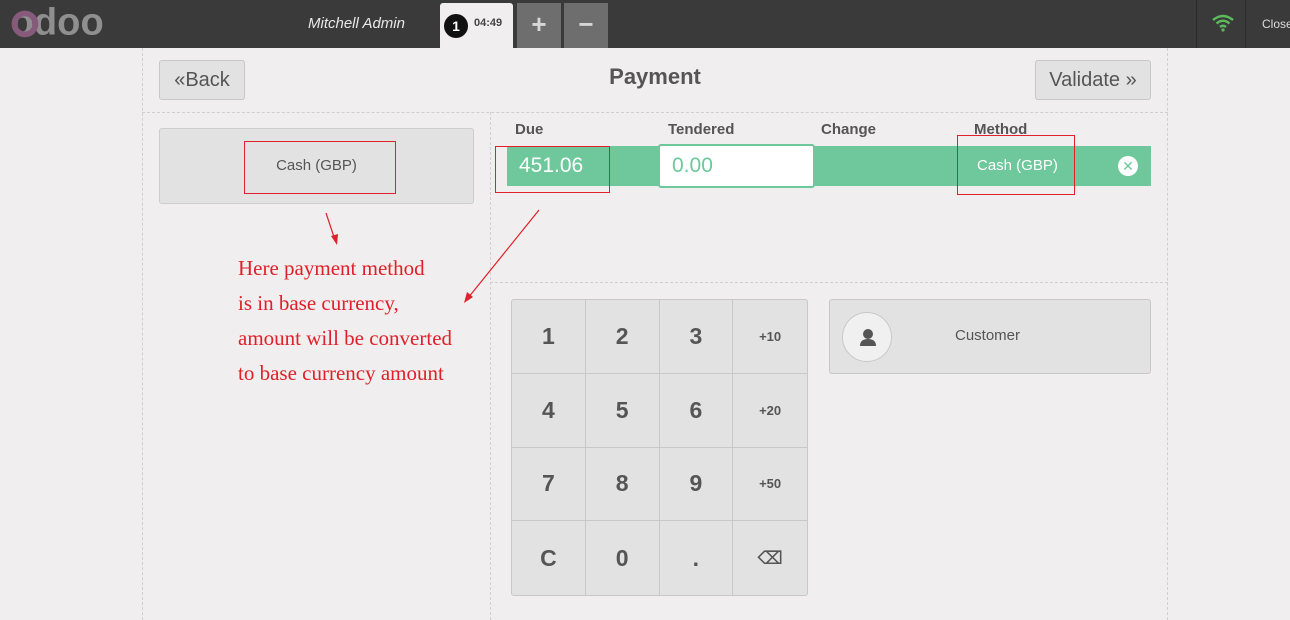  Describe the element at coordinates (623, 558) in the screenshot. I see `numpad-key-0: 0` at that location.